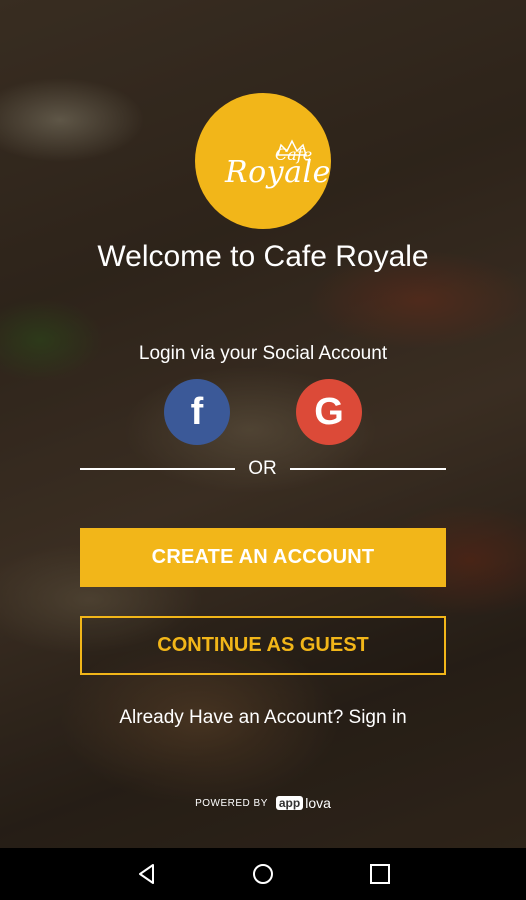  I want to click on logo-royale-text: Royale, so click(278, 172).